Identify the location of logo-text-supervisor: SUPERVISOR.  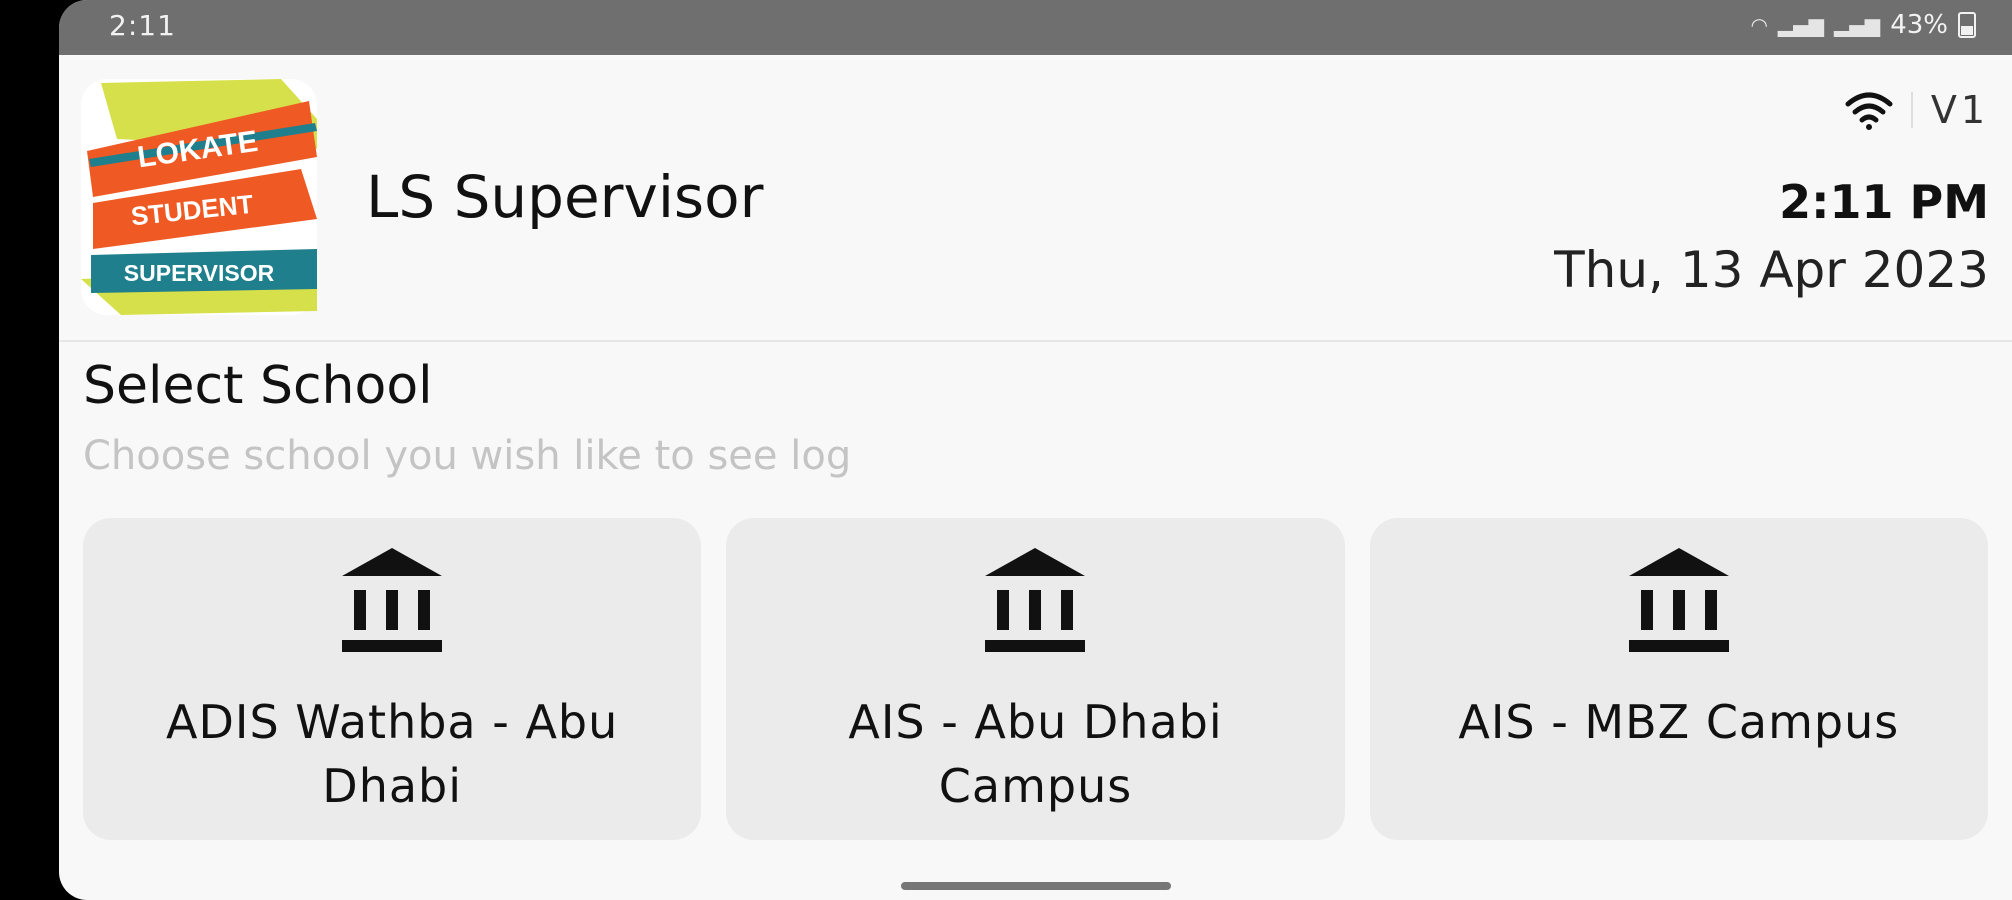
(199, 273).